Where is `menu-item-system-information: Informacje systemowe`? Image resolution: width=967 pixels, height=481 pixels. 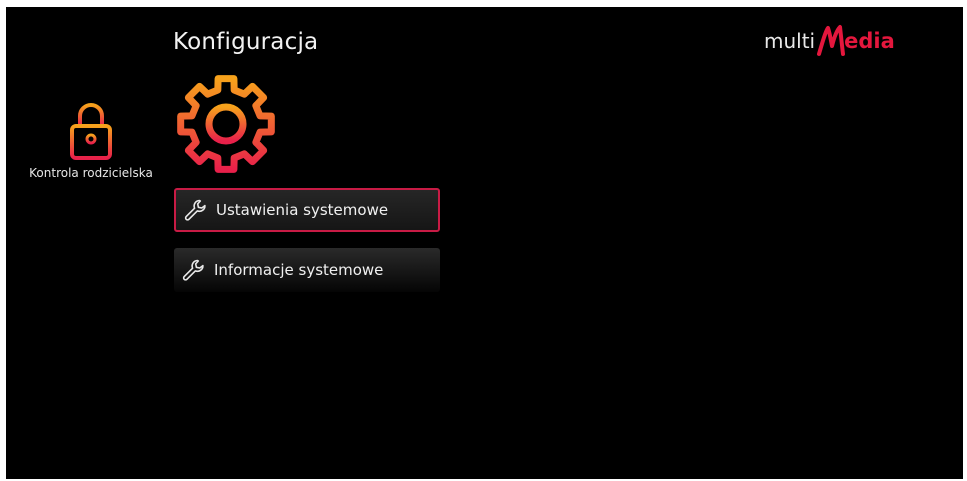
menu-item-system-information: Informacje systemowe is located at coordinates (307, 270).